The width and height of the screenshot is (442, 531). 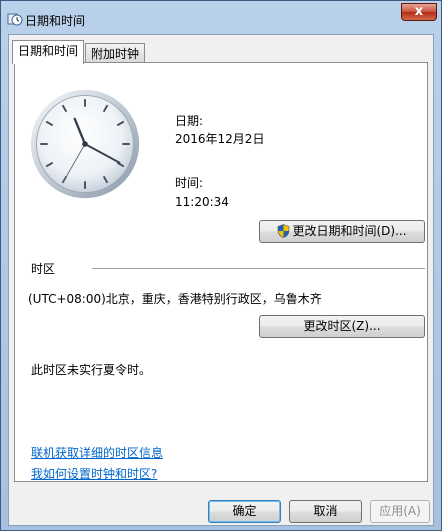 I want to click on date-label: 日期:, so click(x=189, y=121).